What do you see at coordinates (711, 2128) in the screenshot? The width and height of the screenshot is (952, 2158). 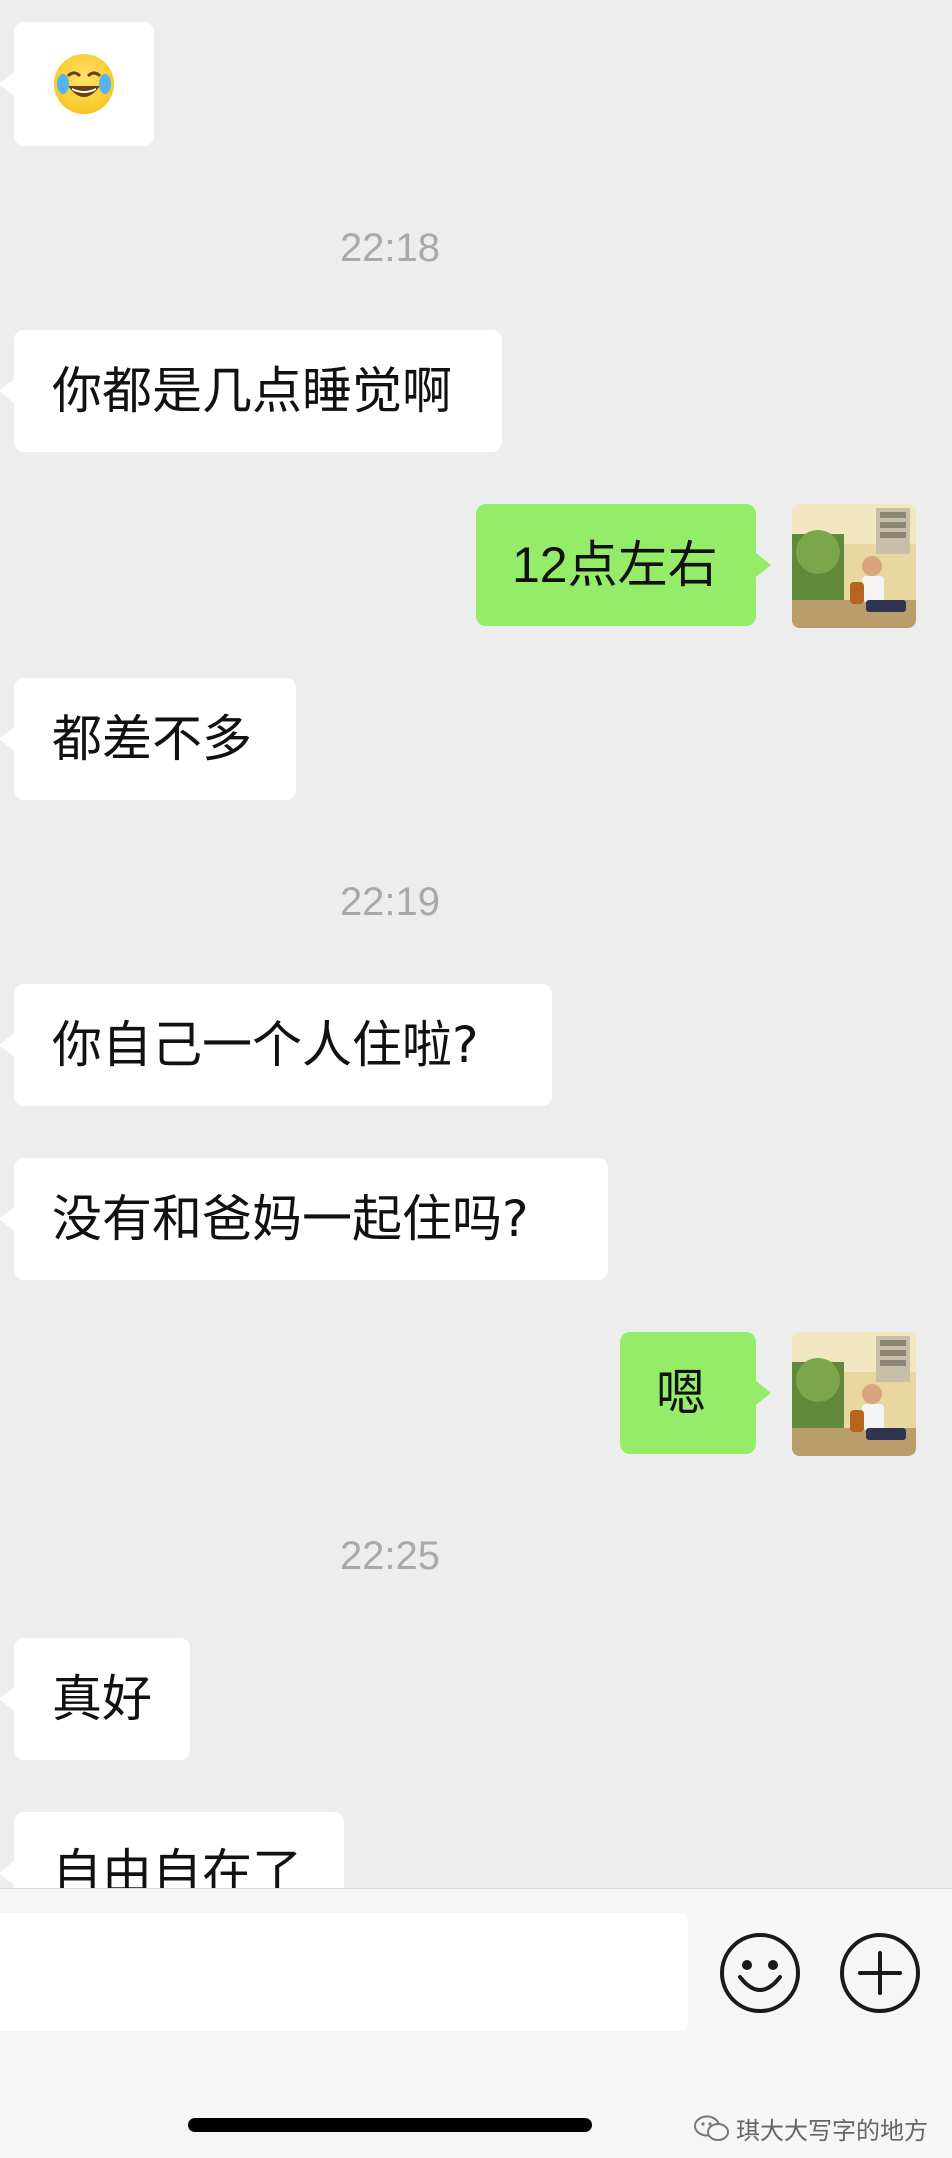 I see `wechat-logo-icon` at bounding box center [711, 2128].